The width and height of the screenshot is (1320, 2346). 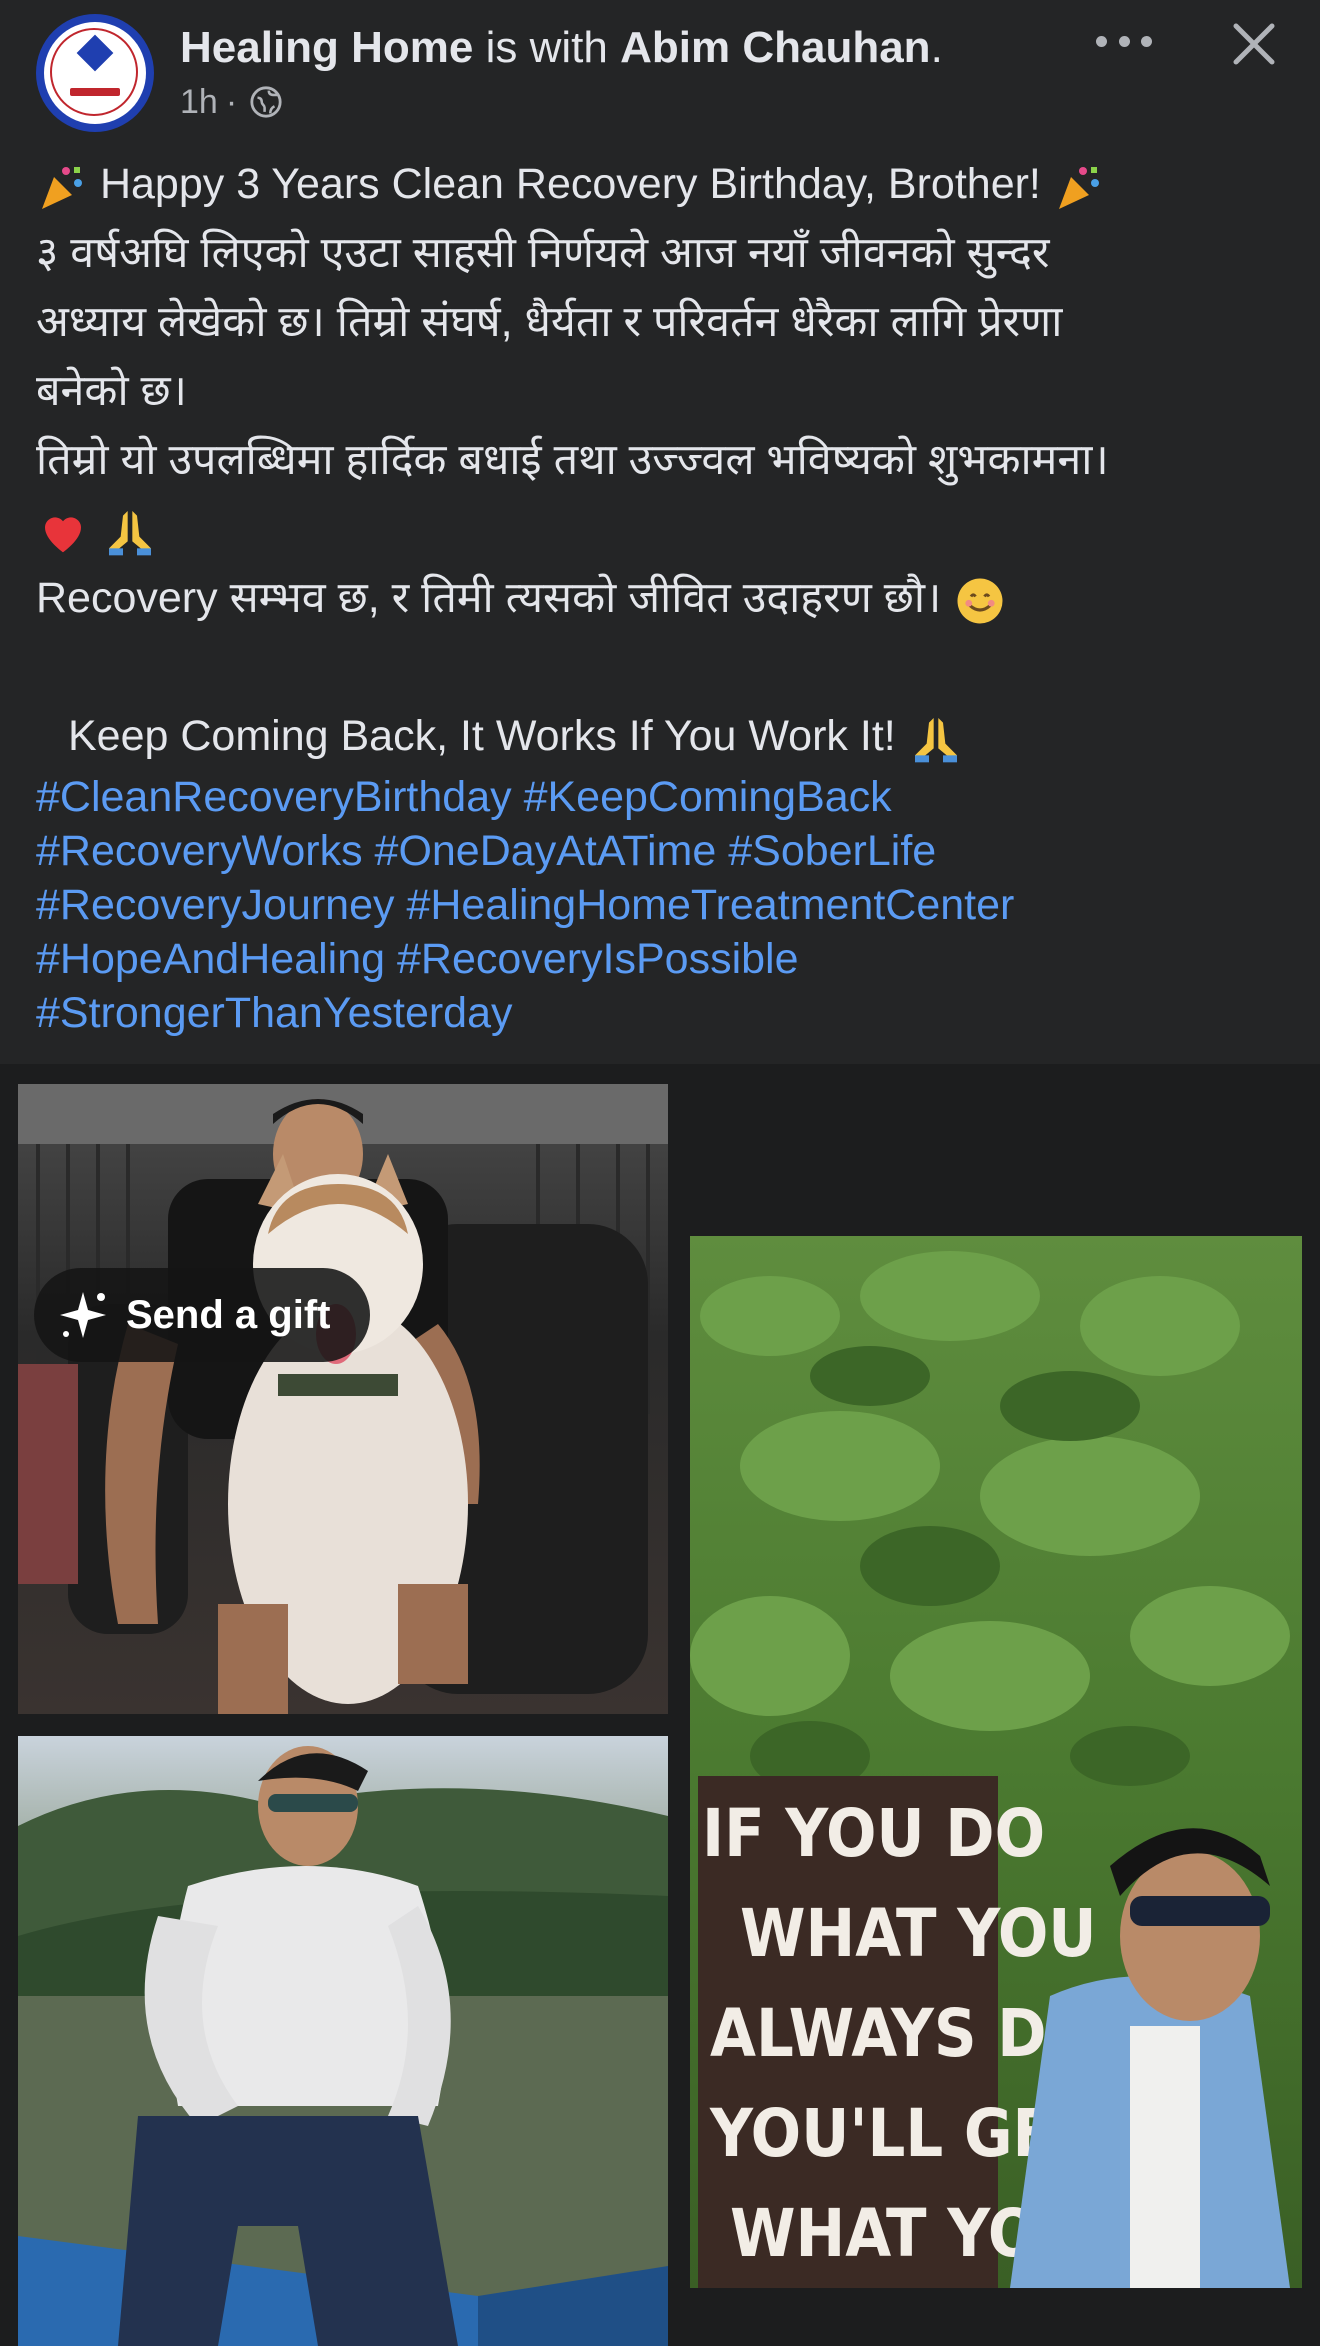 I want to click on more-options-icon, so click(x=1124, y=41).